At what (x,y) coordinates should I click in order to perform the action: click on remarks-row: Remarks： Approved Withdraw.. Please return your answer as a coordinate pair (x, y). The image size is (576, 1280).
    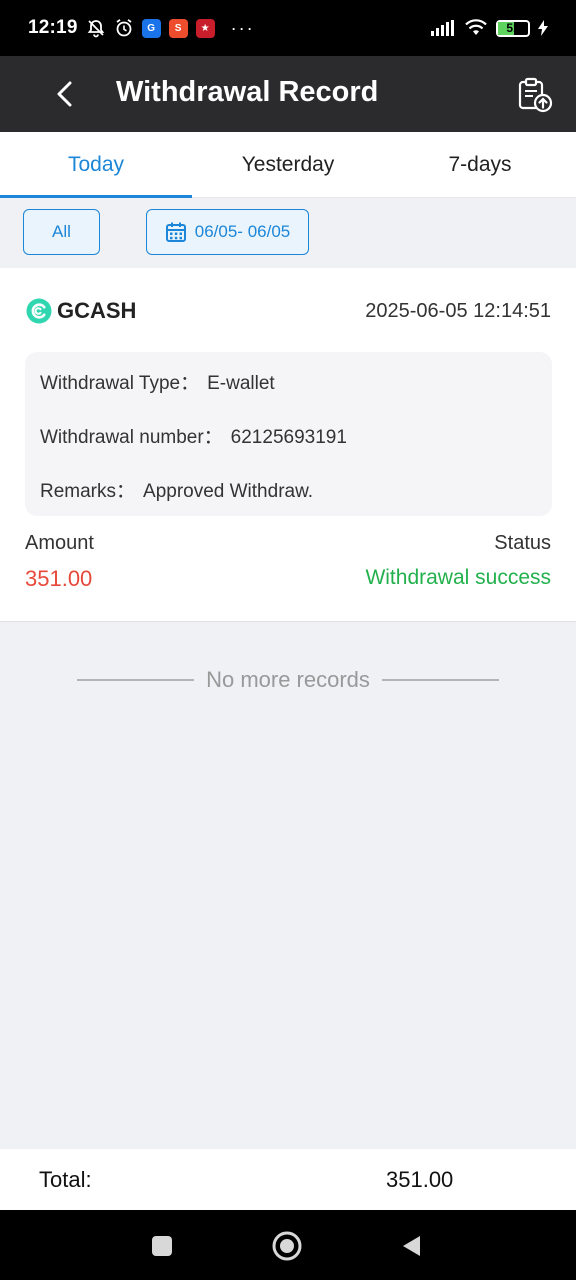
    Looking at the image, I should click on (176, 489).